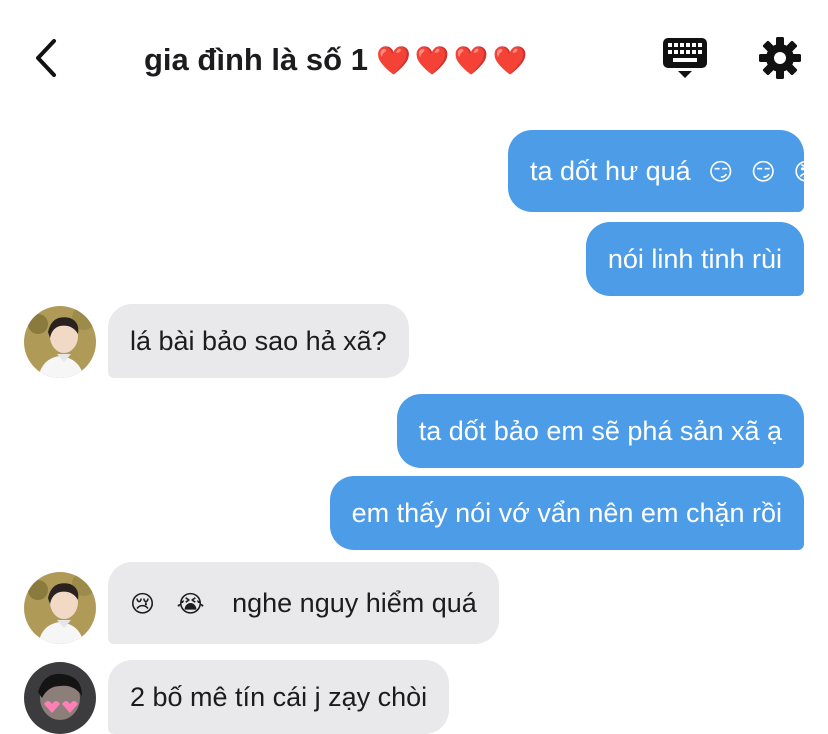  I want to click on message-text: lá bài bảo sao hả xã?, so click(258, 341).